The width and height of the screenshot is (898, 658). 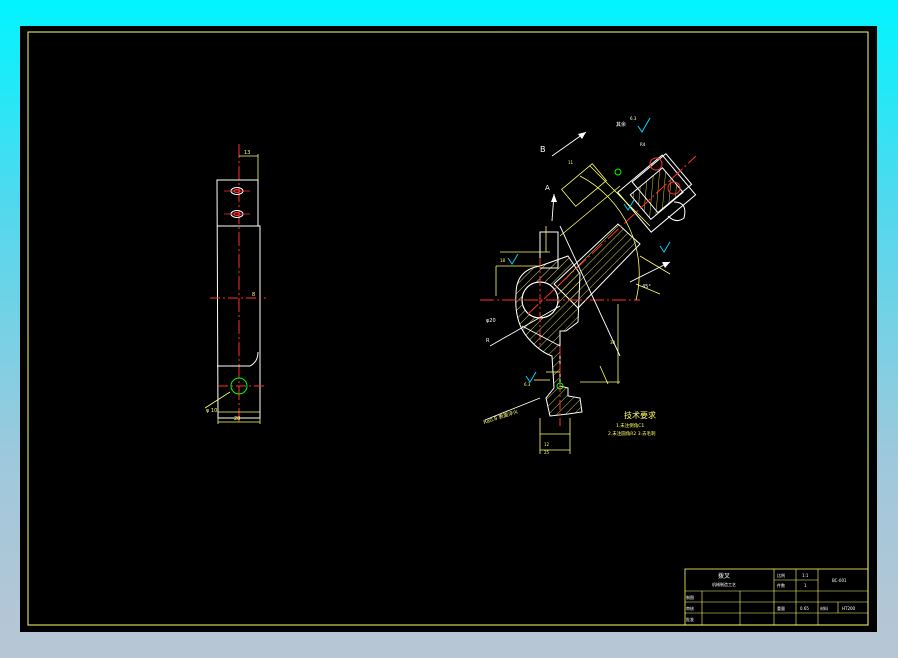 What do you see at coordinates (503, 260) in the screenshot?
I see `right-dim-18: 18` at bounding box center [503, 260].